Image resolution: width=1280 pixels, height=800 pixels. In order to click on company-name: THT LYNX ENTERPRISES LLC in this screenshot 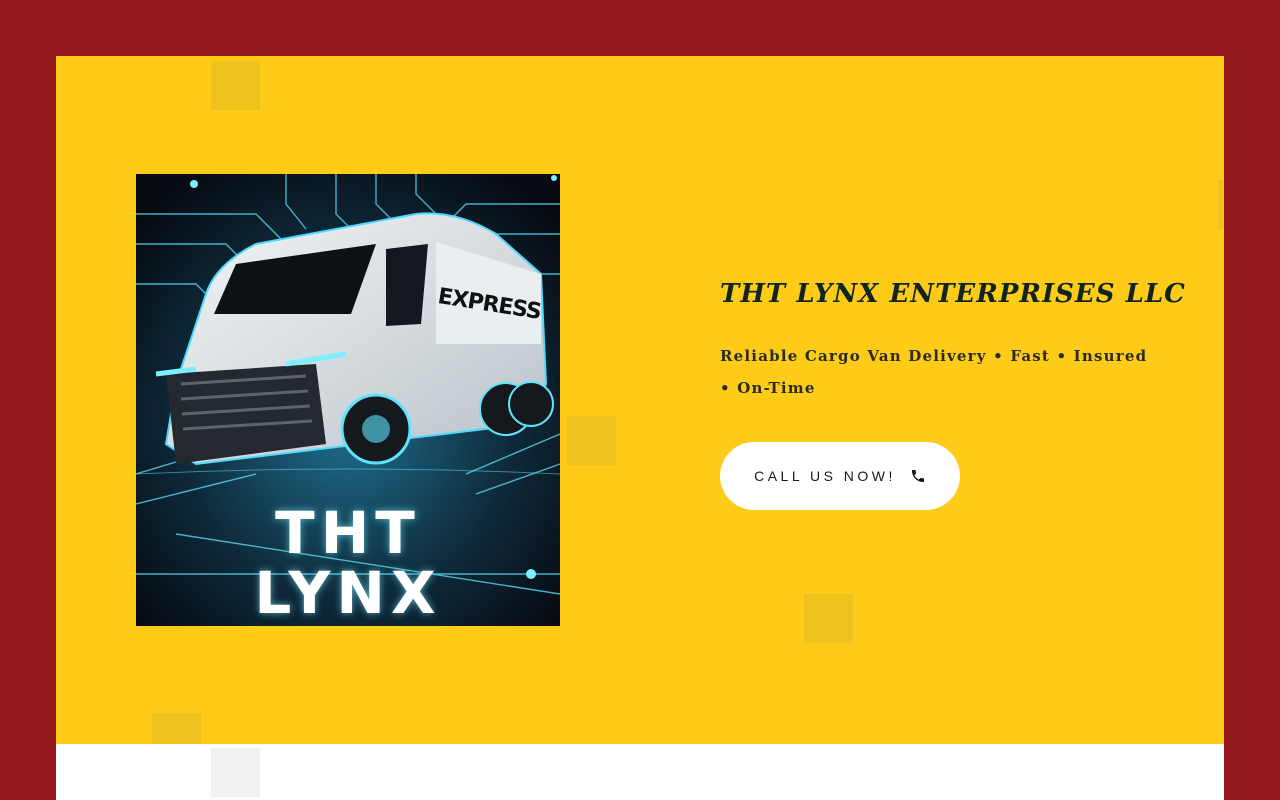, I will do `click(953, 294)`.